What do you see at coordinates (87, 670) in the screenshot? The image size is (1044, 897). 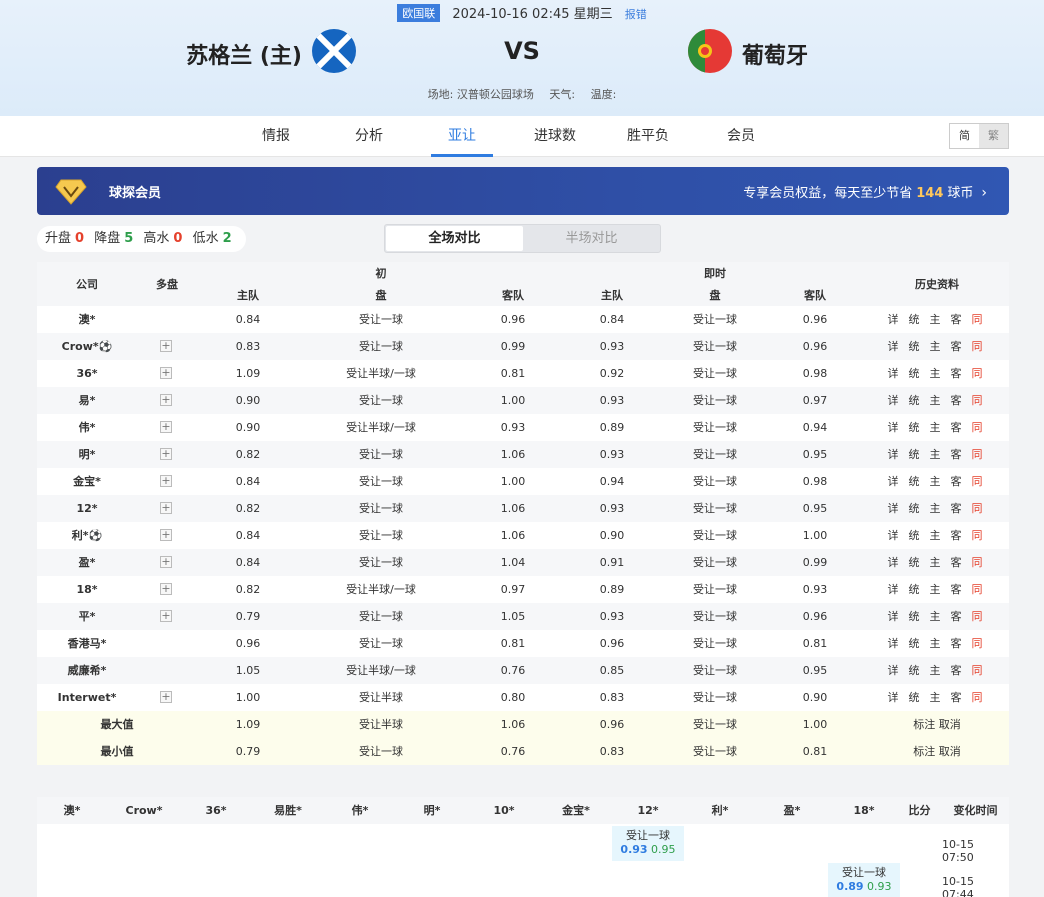 I see `company-name: 威廉希*` at bounding box center [87, 670].